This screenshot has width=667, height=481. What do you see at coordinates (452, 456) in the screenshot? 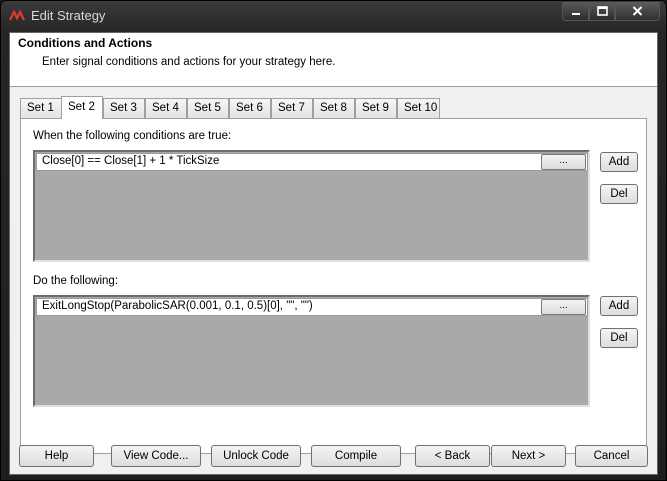
I see `back-button: < Back` at bounding box center [452, 456].